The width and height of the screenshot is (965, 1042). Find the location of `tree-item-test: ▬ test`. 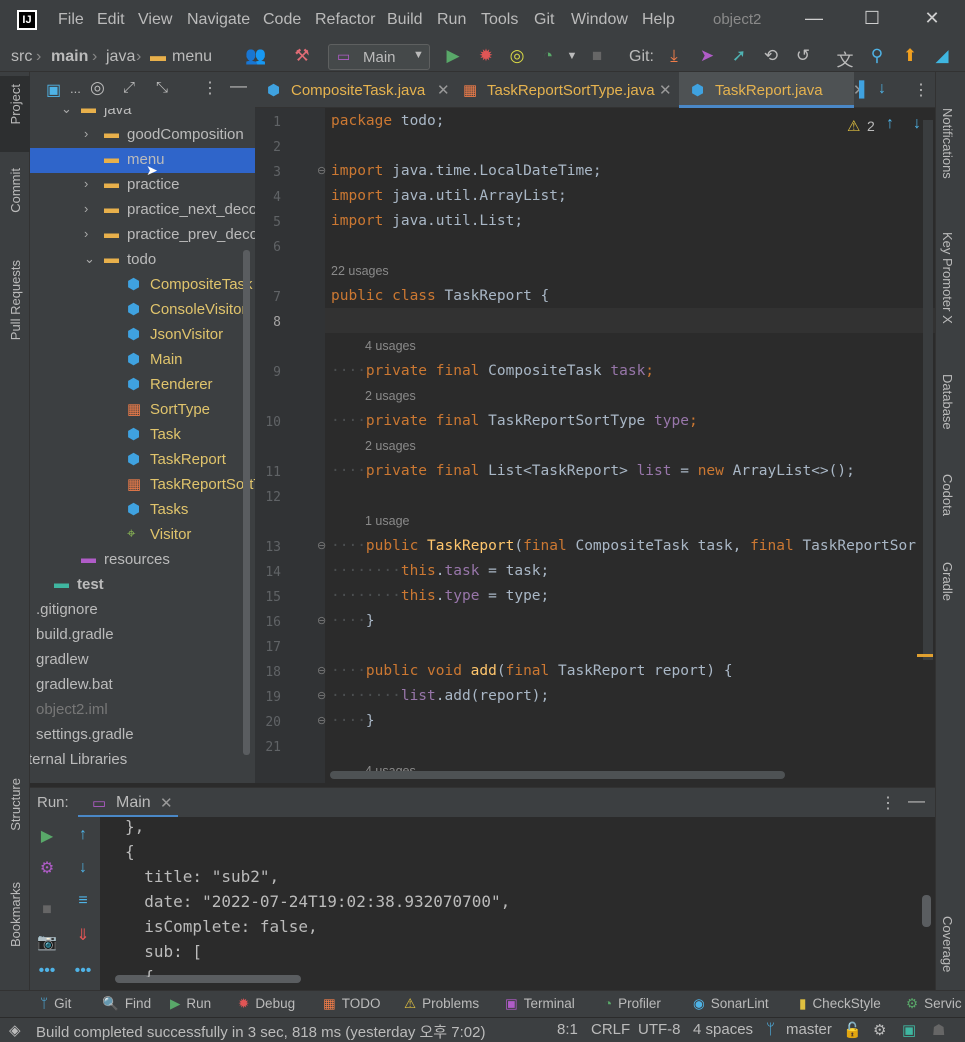

tree-item-test: ▬ test is located at coordinates (142, 585).